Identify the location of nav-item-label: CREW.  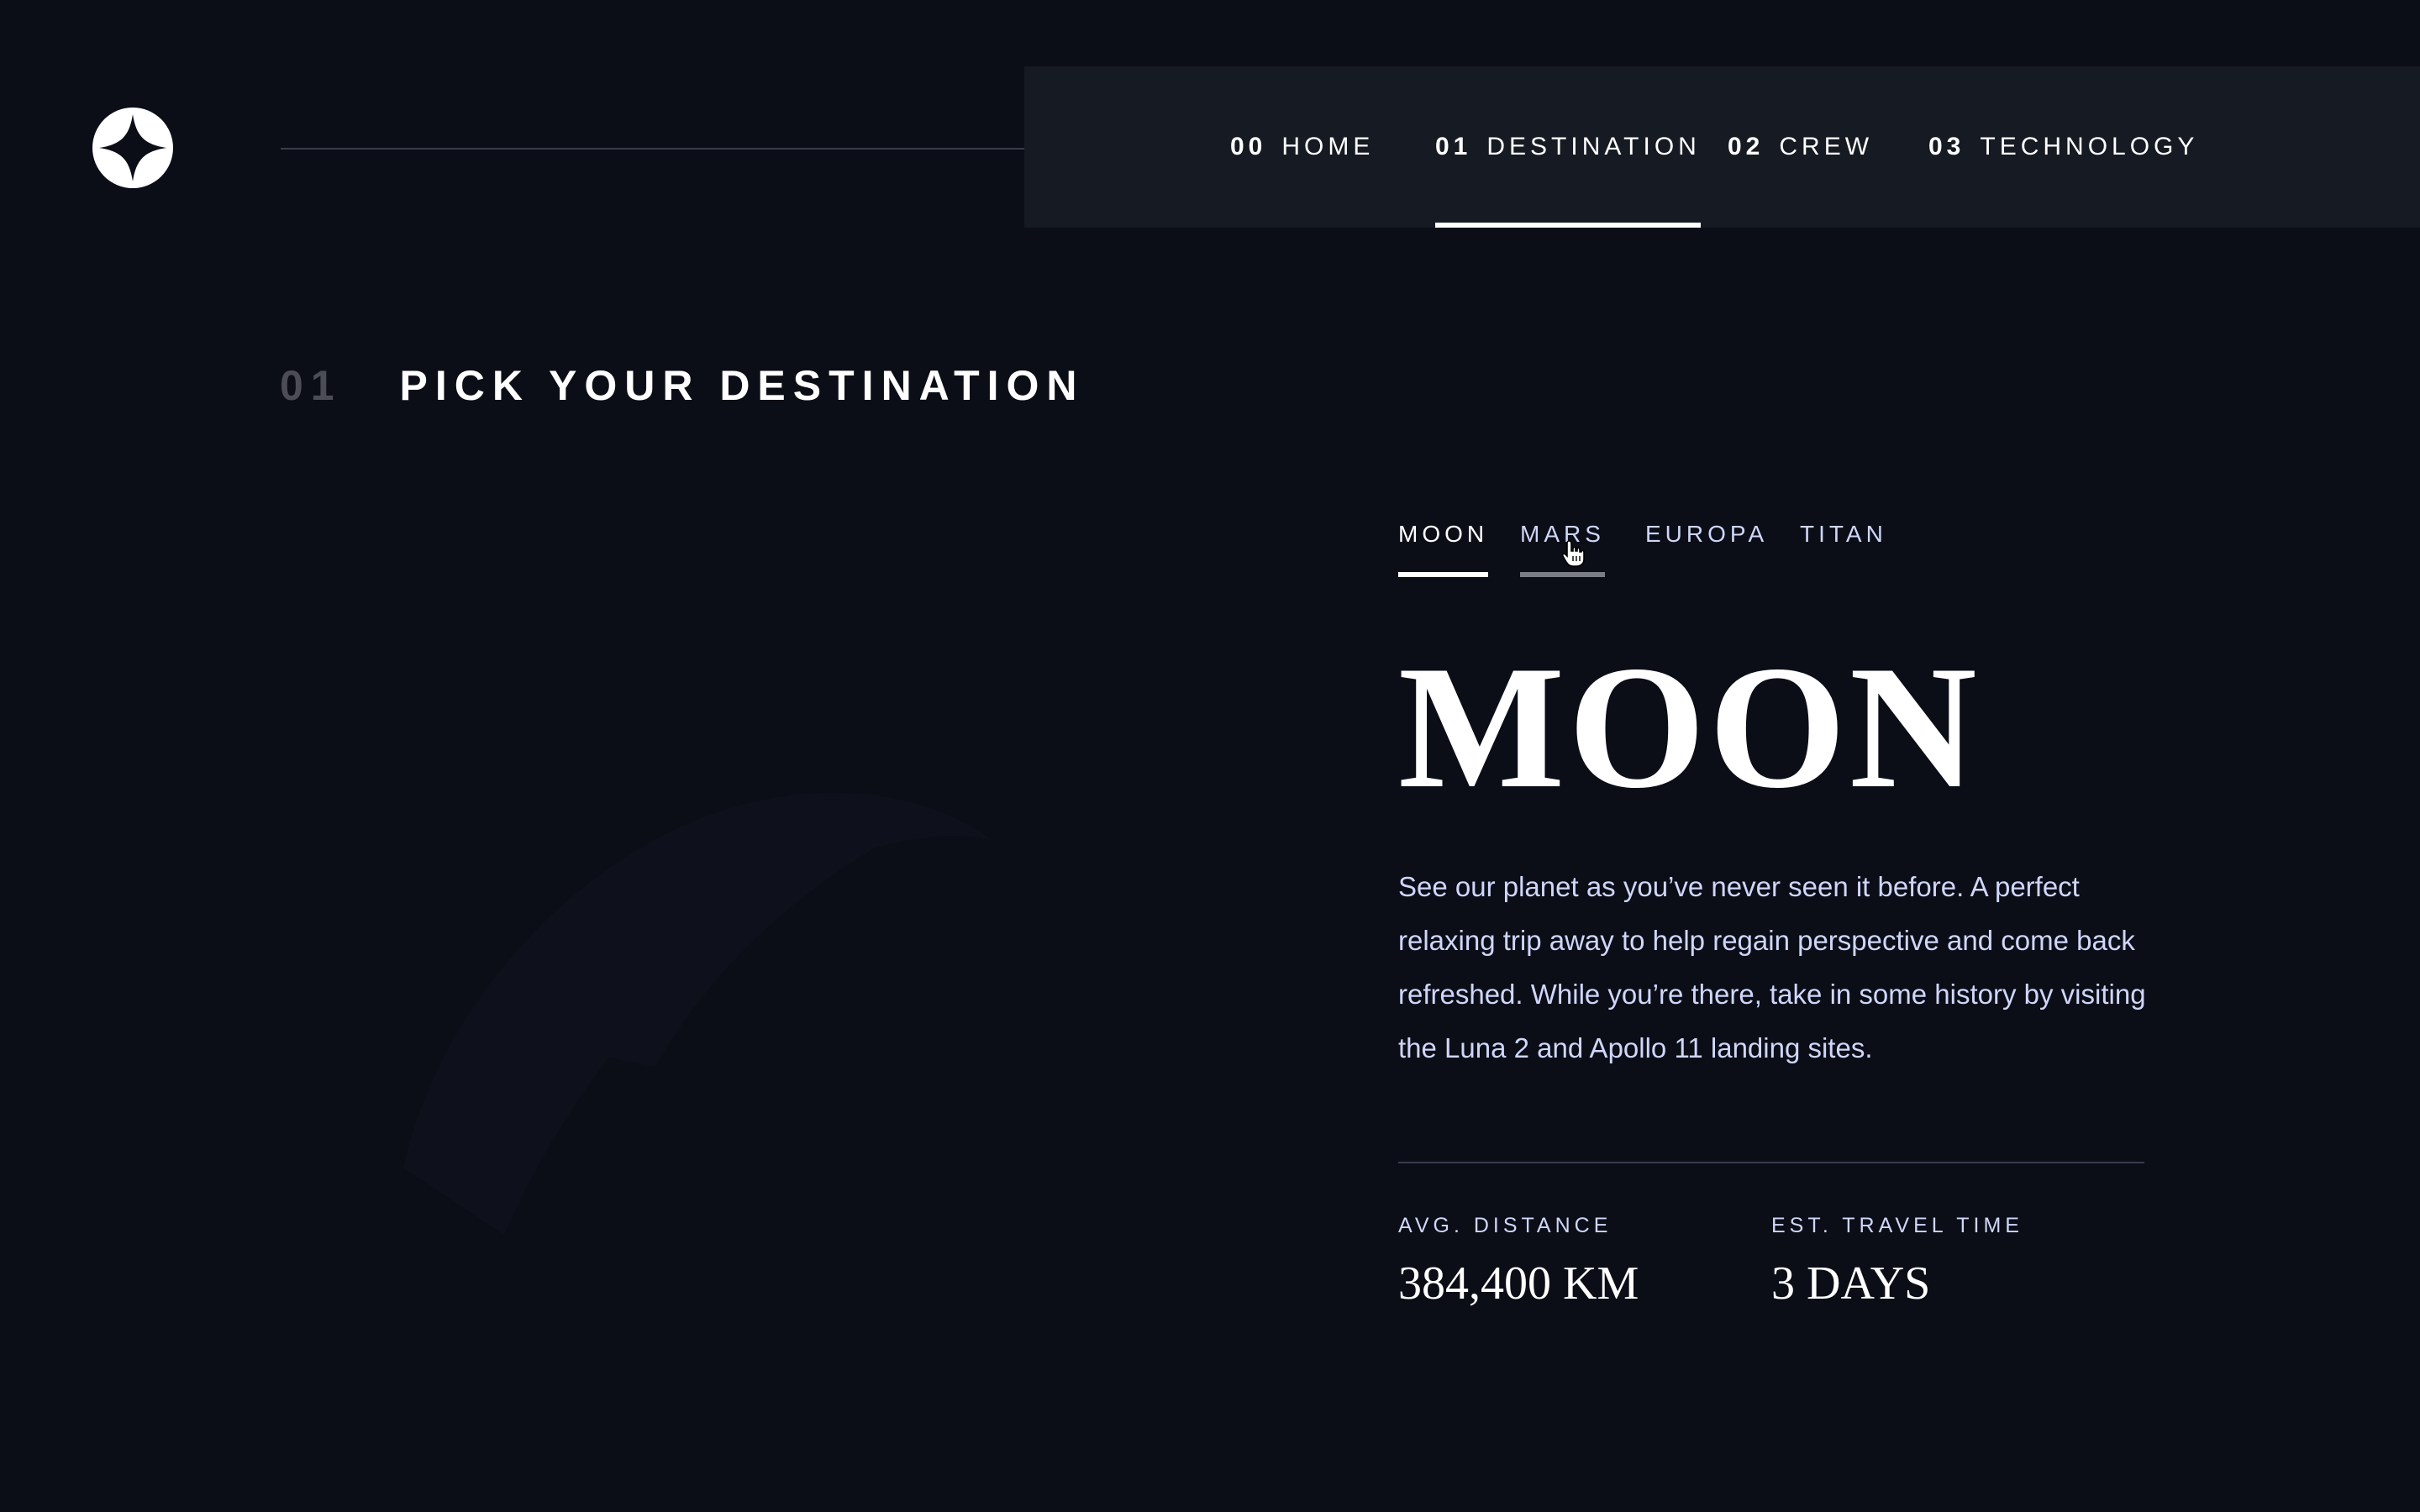
(1826, 146).